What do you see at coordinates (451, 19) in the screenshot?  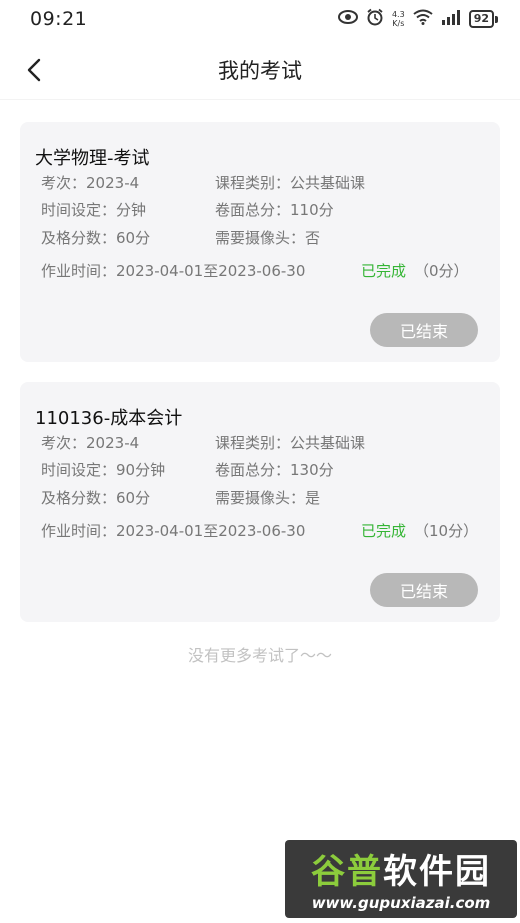 I see `signal-icon` at bounding box center [451, 19].